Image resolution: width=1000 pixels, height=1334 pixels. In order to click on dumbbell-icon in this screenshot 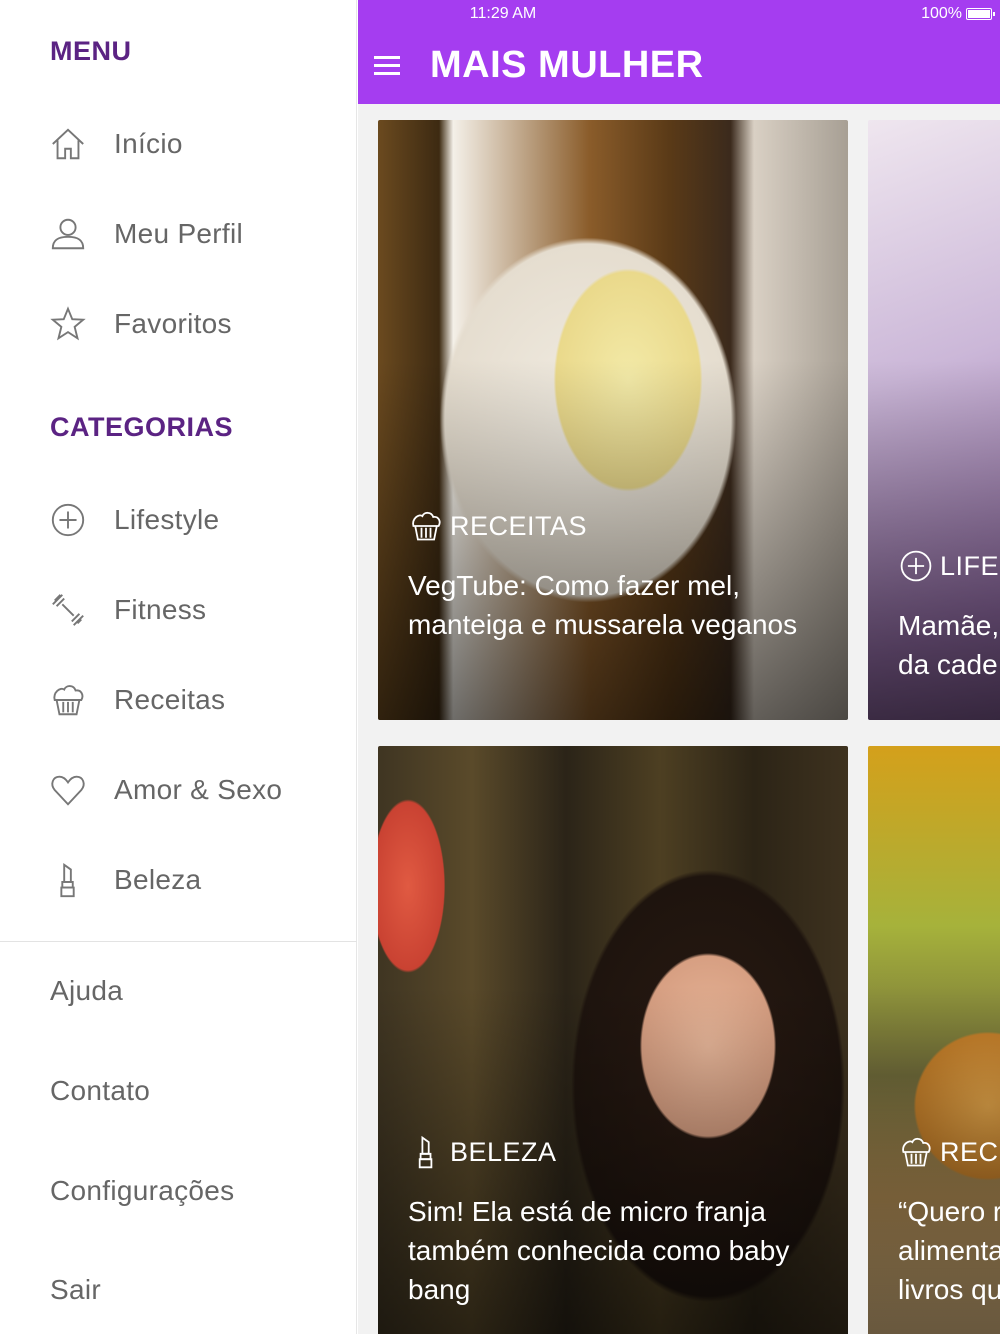, I will do `click(68, 610)`.